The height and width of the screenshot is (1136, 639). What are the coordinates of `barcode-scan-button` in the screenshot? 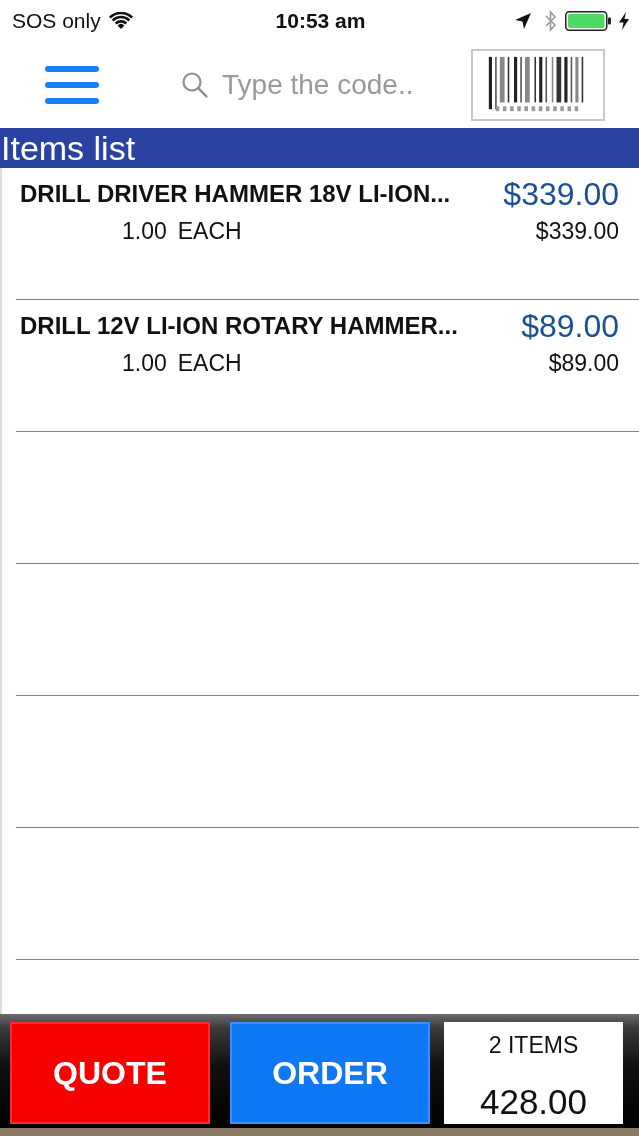 It's located at (538, 85).